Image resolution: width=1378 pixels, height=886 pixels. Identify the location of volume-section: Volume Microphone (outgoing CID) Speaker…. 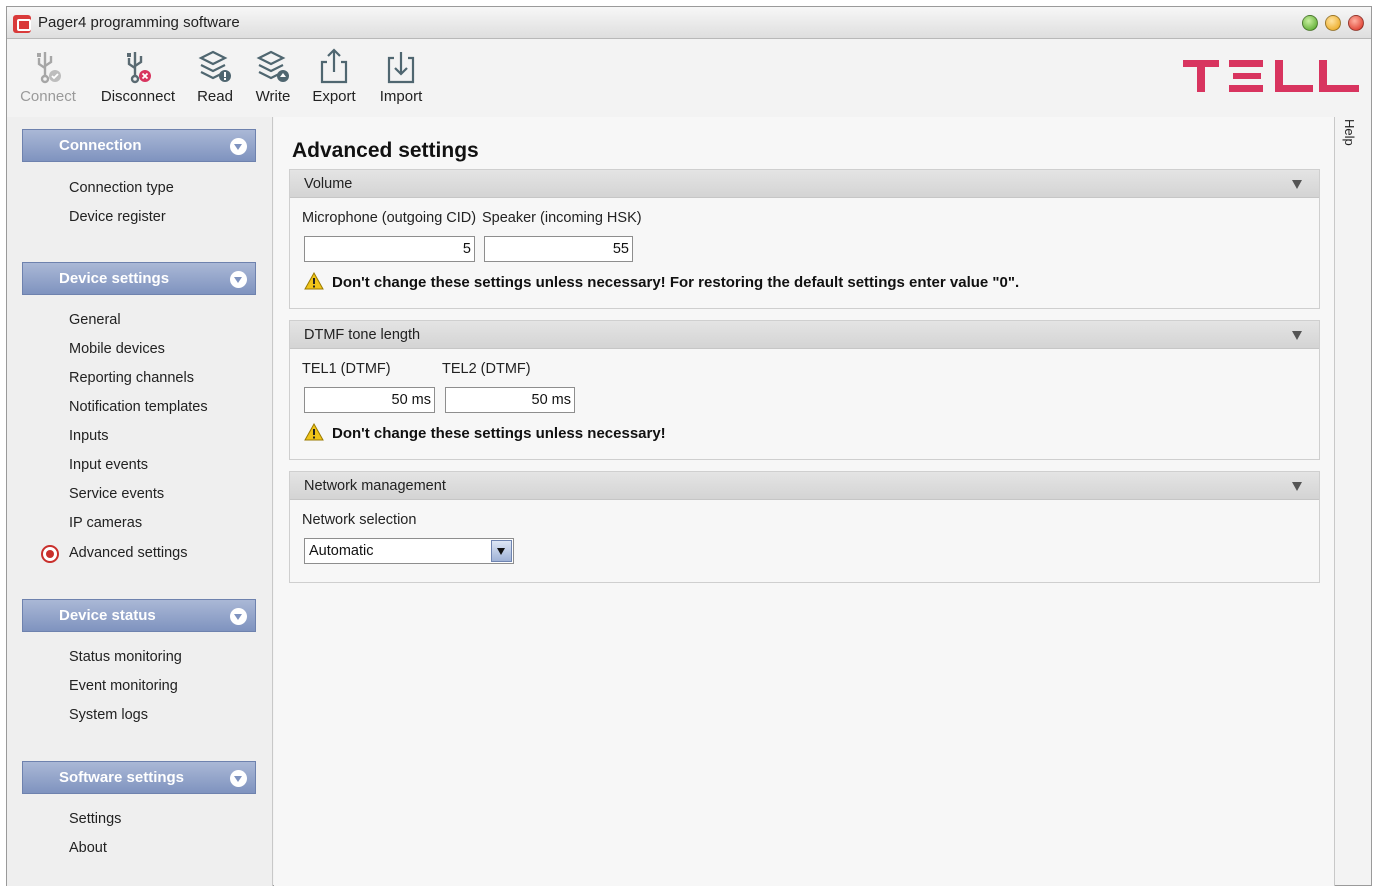
(804, 239).